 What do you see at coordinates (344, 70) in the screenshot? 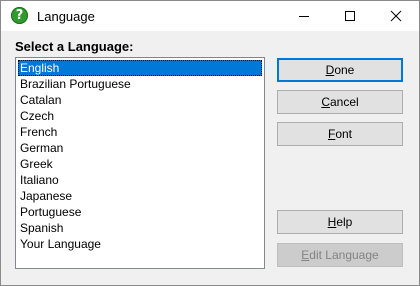
I see `done-label: one` at bounding box center [344, 70].